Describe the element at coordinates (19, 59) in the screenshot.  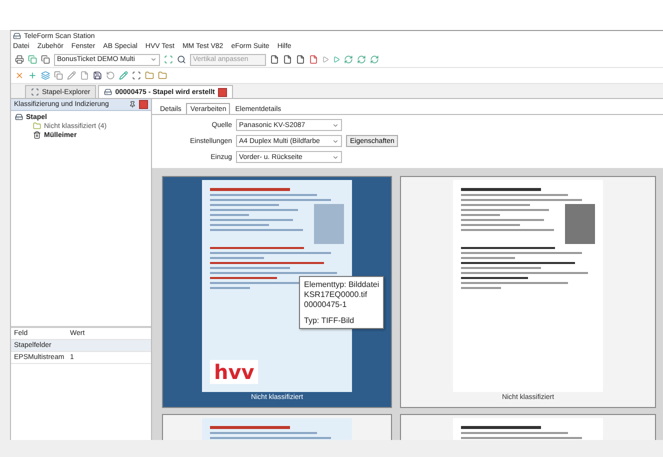
I see `printer-icon` at that location.